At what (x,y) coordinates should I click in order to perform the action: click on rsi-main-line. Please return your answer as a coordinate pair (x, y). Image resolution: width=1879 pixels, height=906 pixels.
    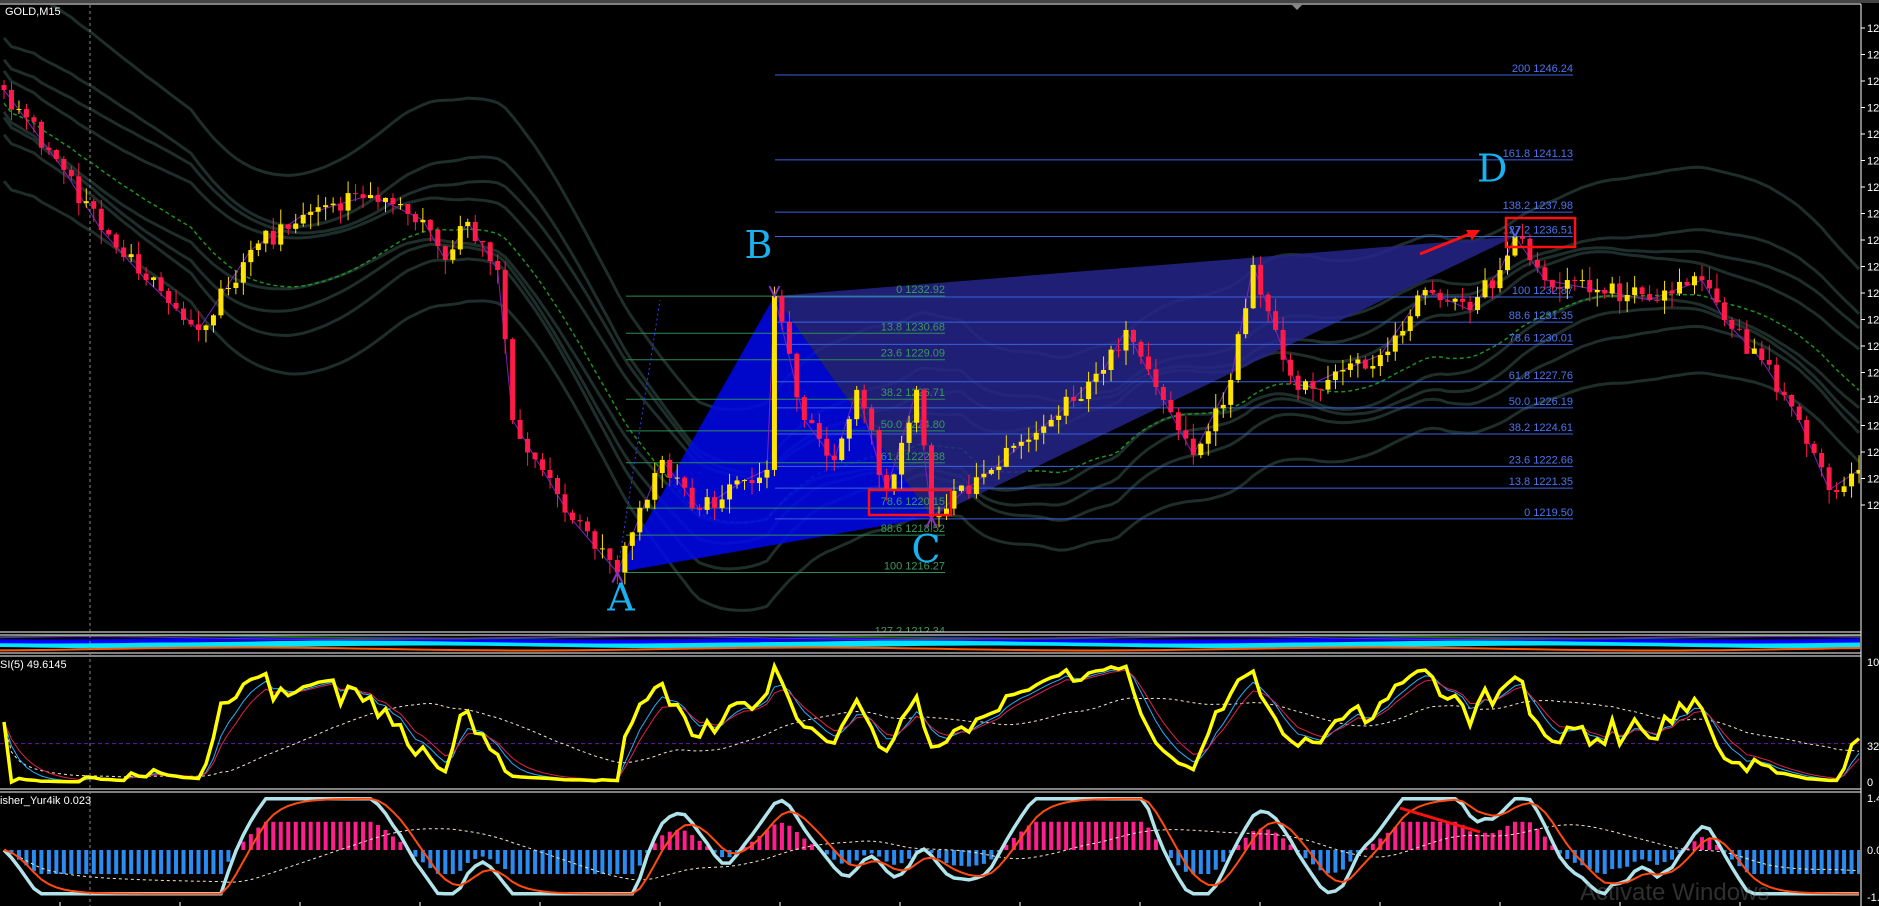
    Looking at the image, I should click on (931, 723).